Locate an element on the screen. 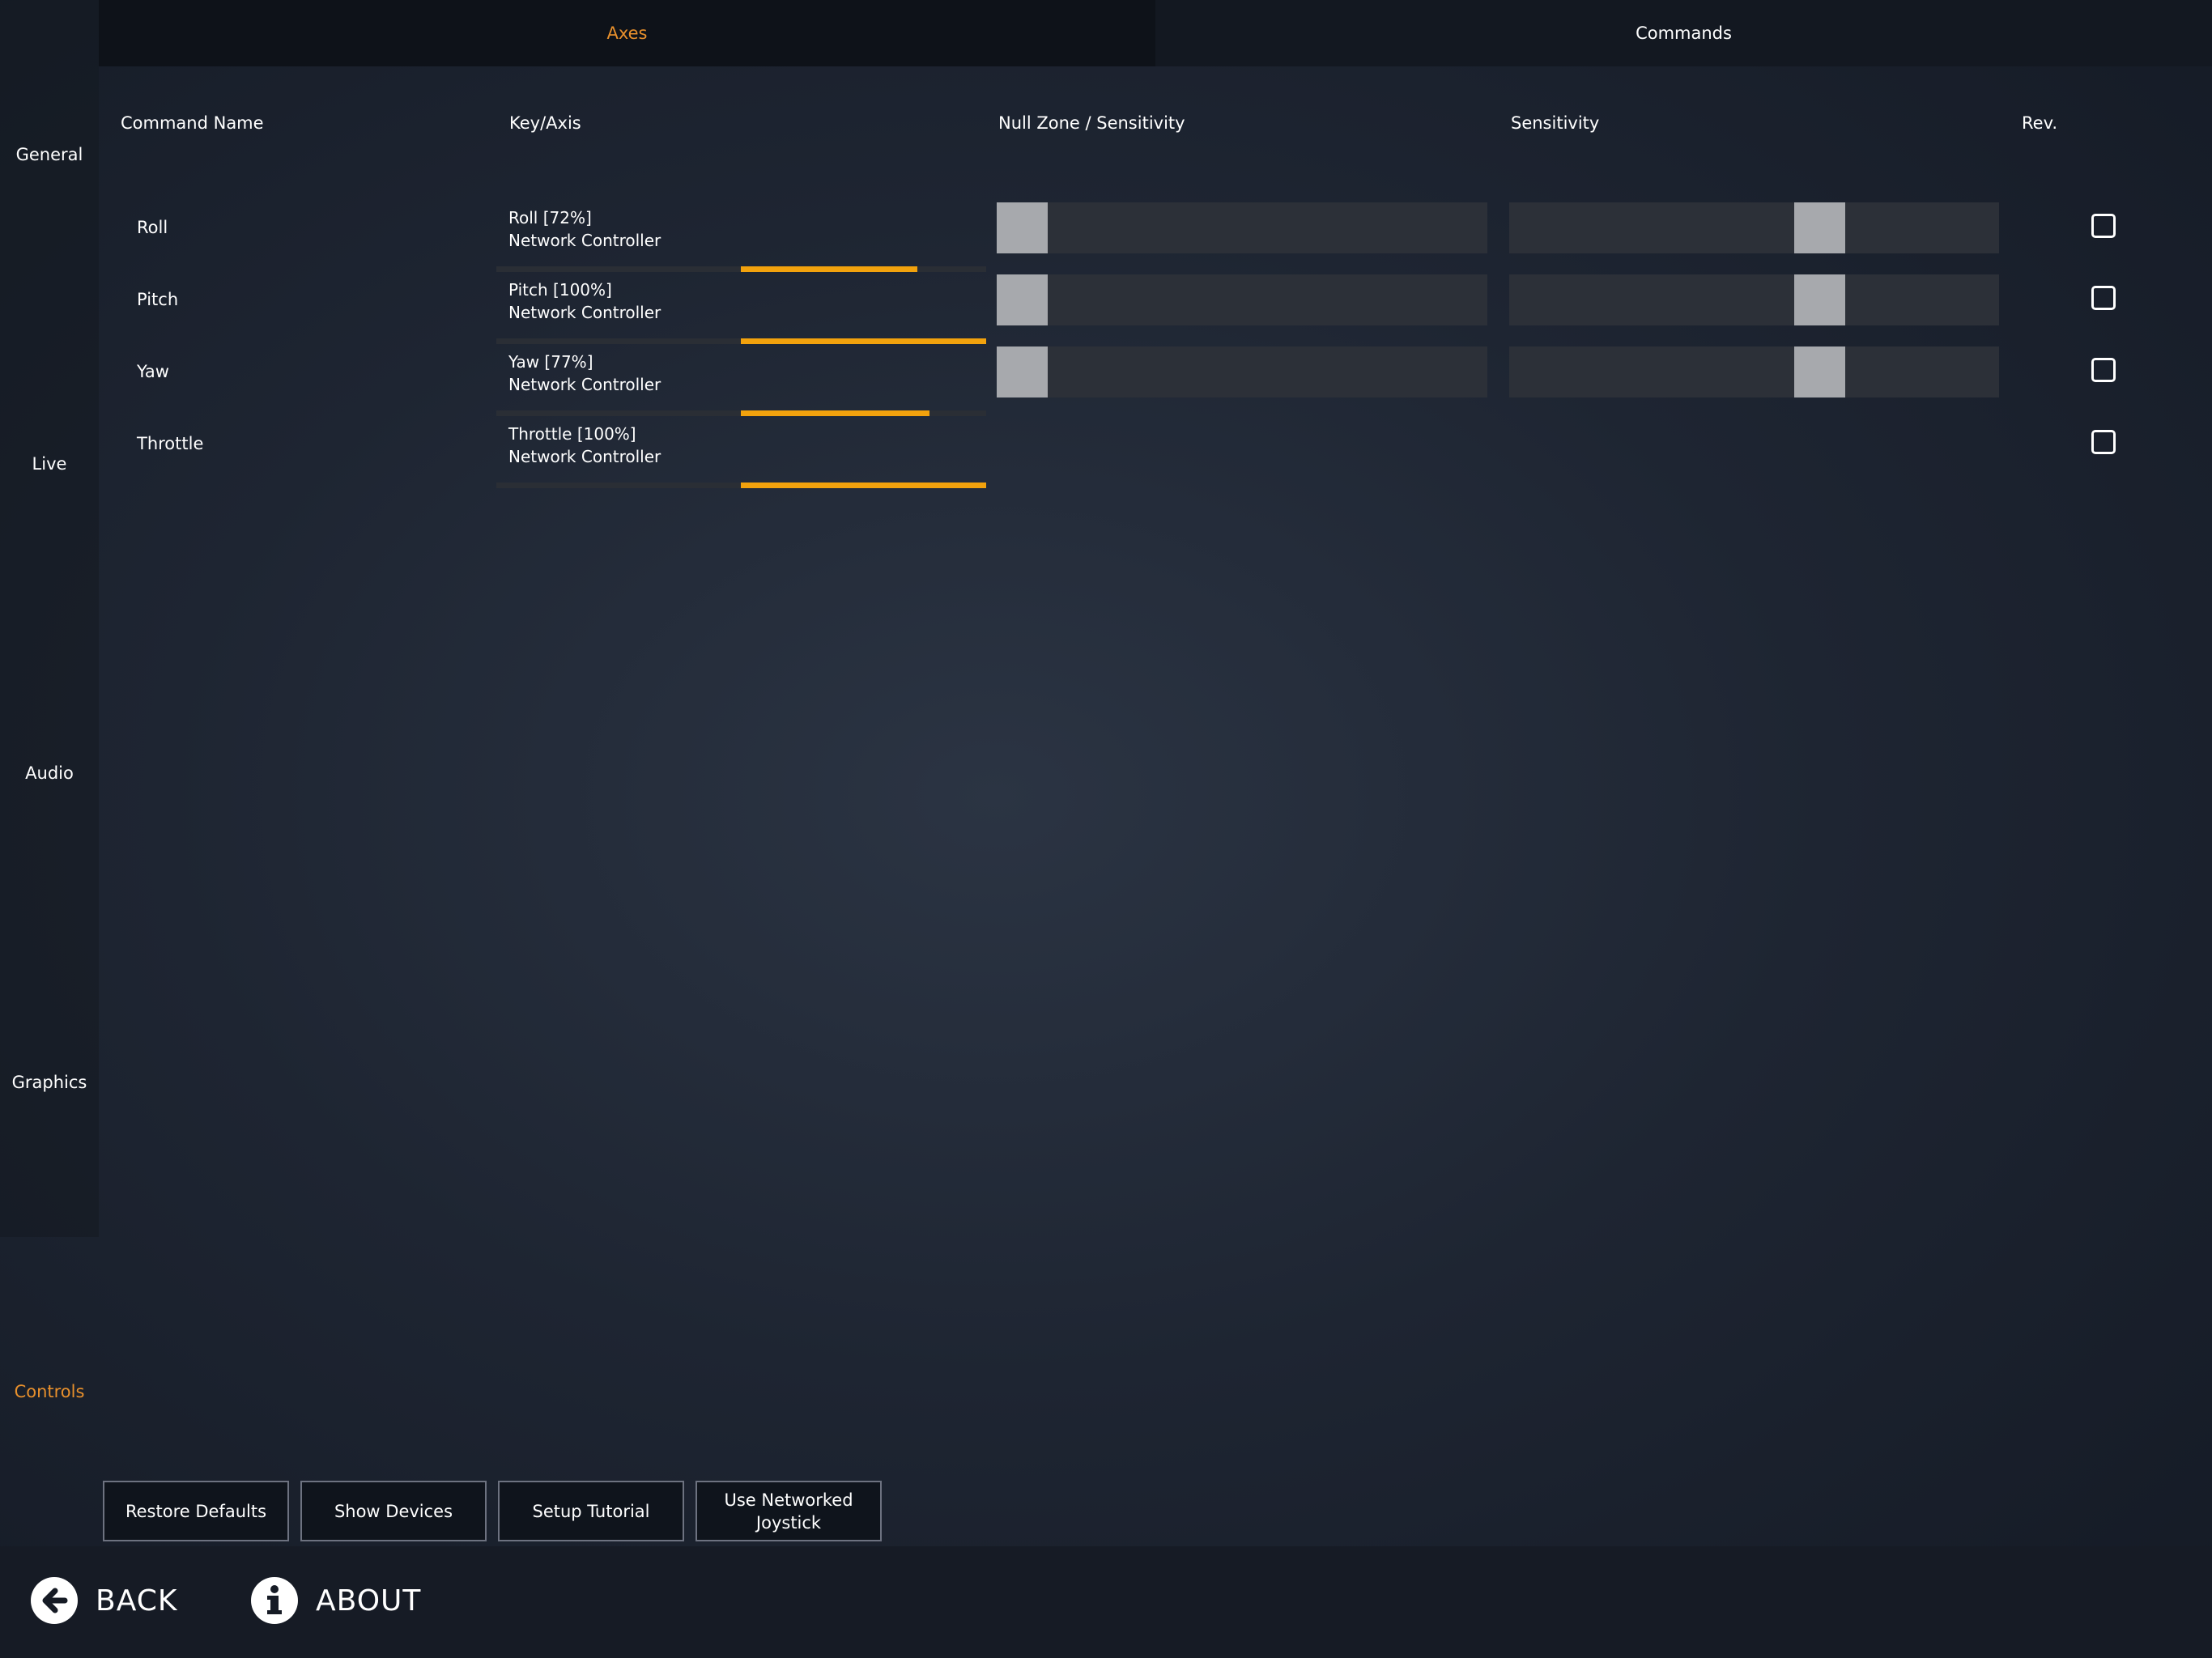 This screenshot has height=1658, width=2212. row-name-pitch: Pitch is located at coordinates (158, 299).